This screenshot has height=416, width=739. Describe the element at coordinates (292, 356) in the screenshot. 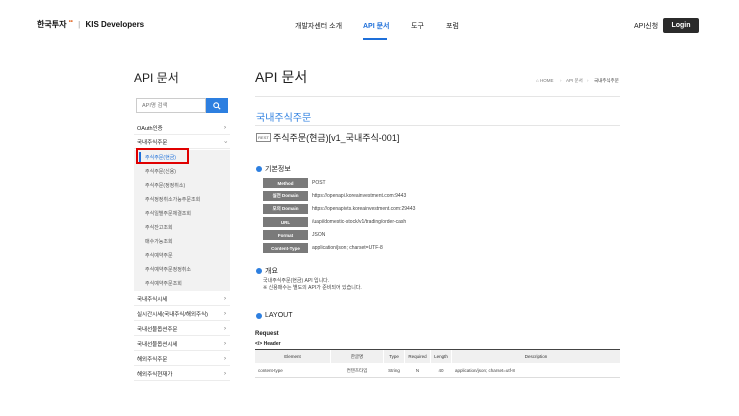

I see `table-header-cell: Element` at that location.